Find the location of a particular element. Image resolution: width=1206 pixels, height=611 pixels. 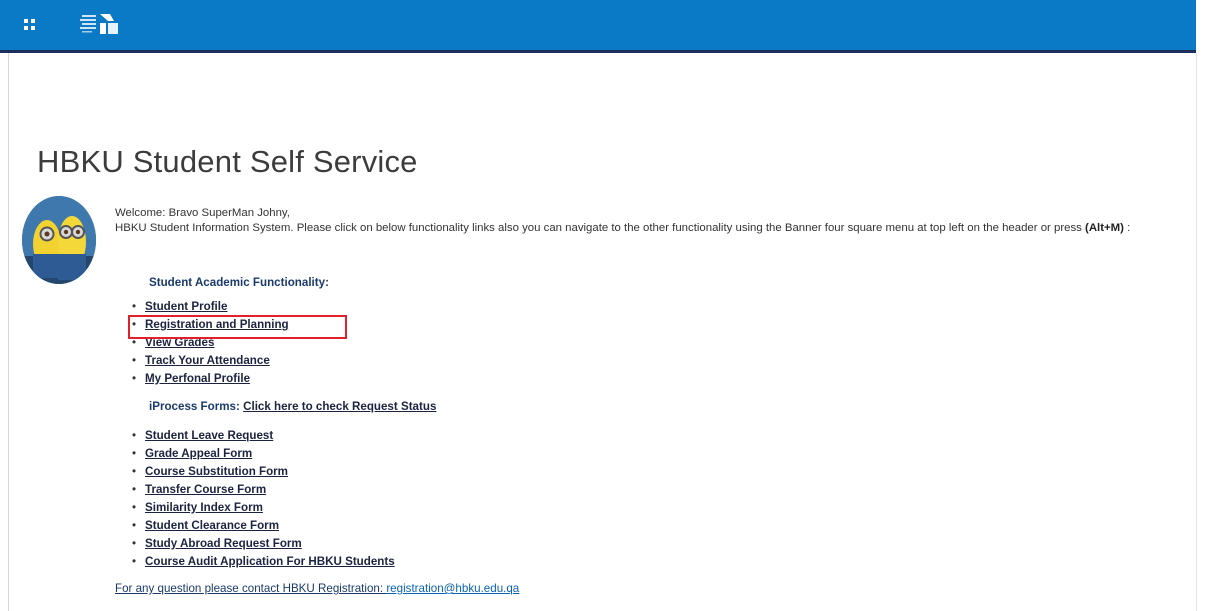

course-substitution-link: Course Substitution Form is located at coordinates (216, 471).